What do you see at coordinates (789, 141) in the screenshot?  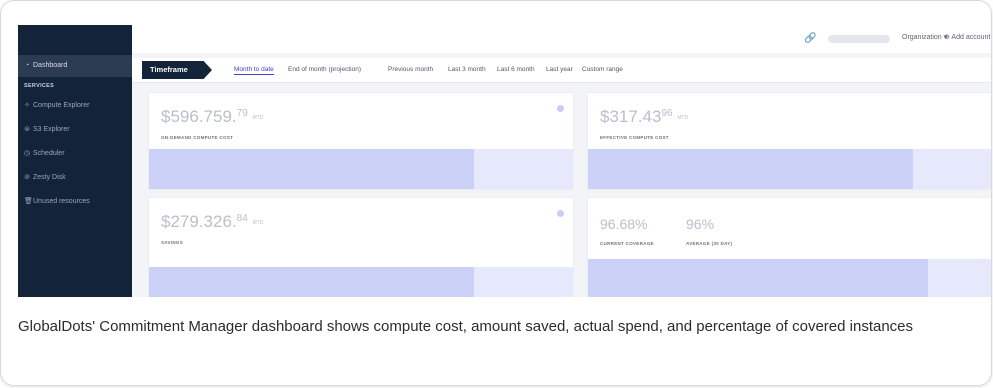 I see `effective-cost-panel: $317.4396 MTD EFFECTIVE COMPUTE COST` at bounding box center [789, 141].